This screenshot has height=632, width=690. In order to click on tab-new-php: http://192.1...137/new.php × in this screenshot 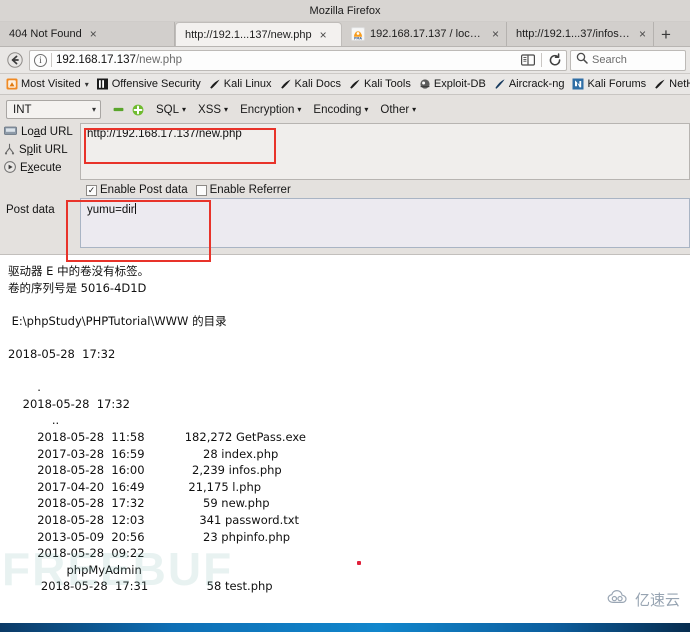, I will do `click(258, 34)`.